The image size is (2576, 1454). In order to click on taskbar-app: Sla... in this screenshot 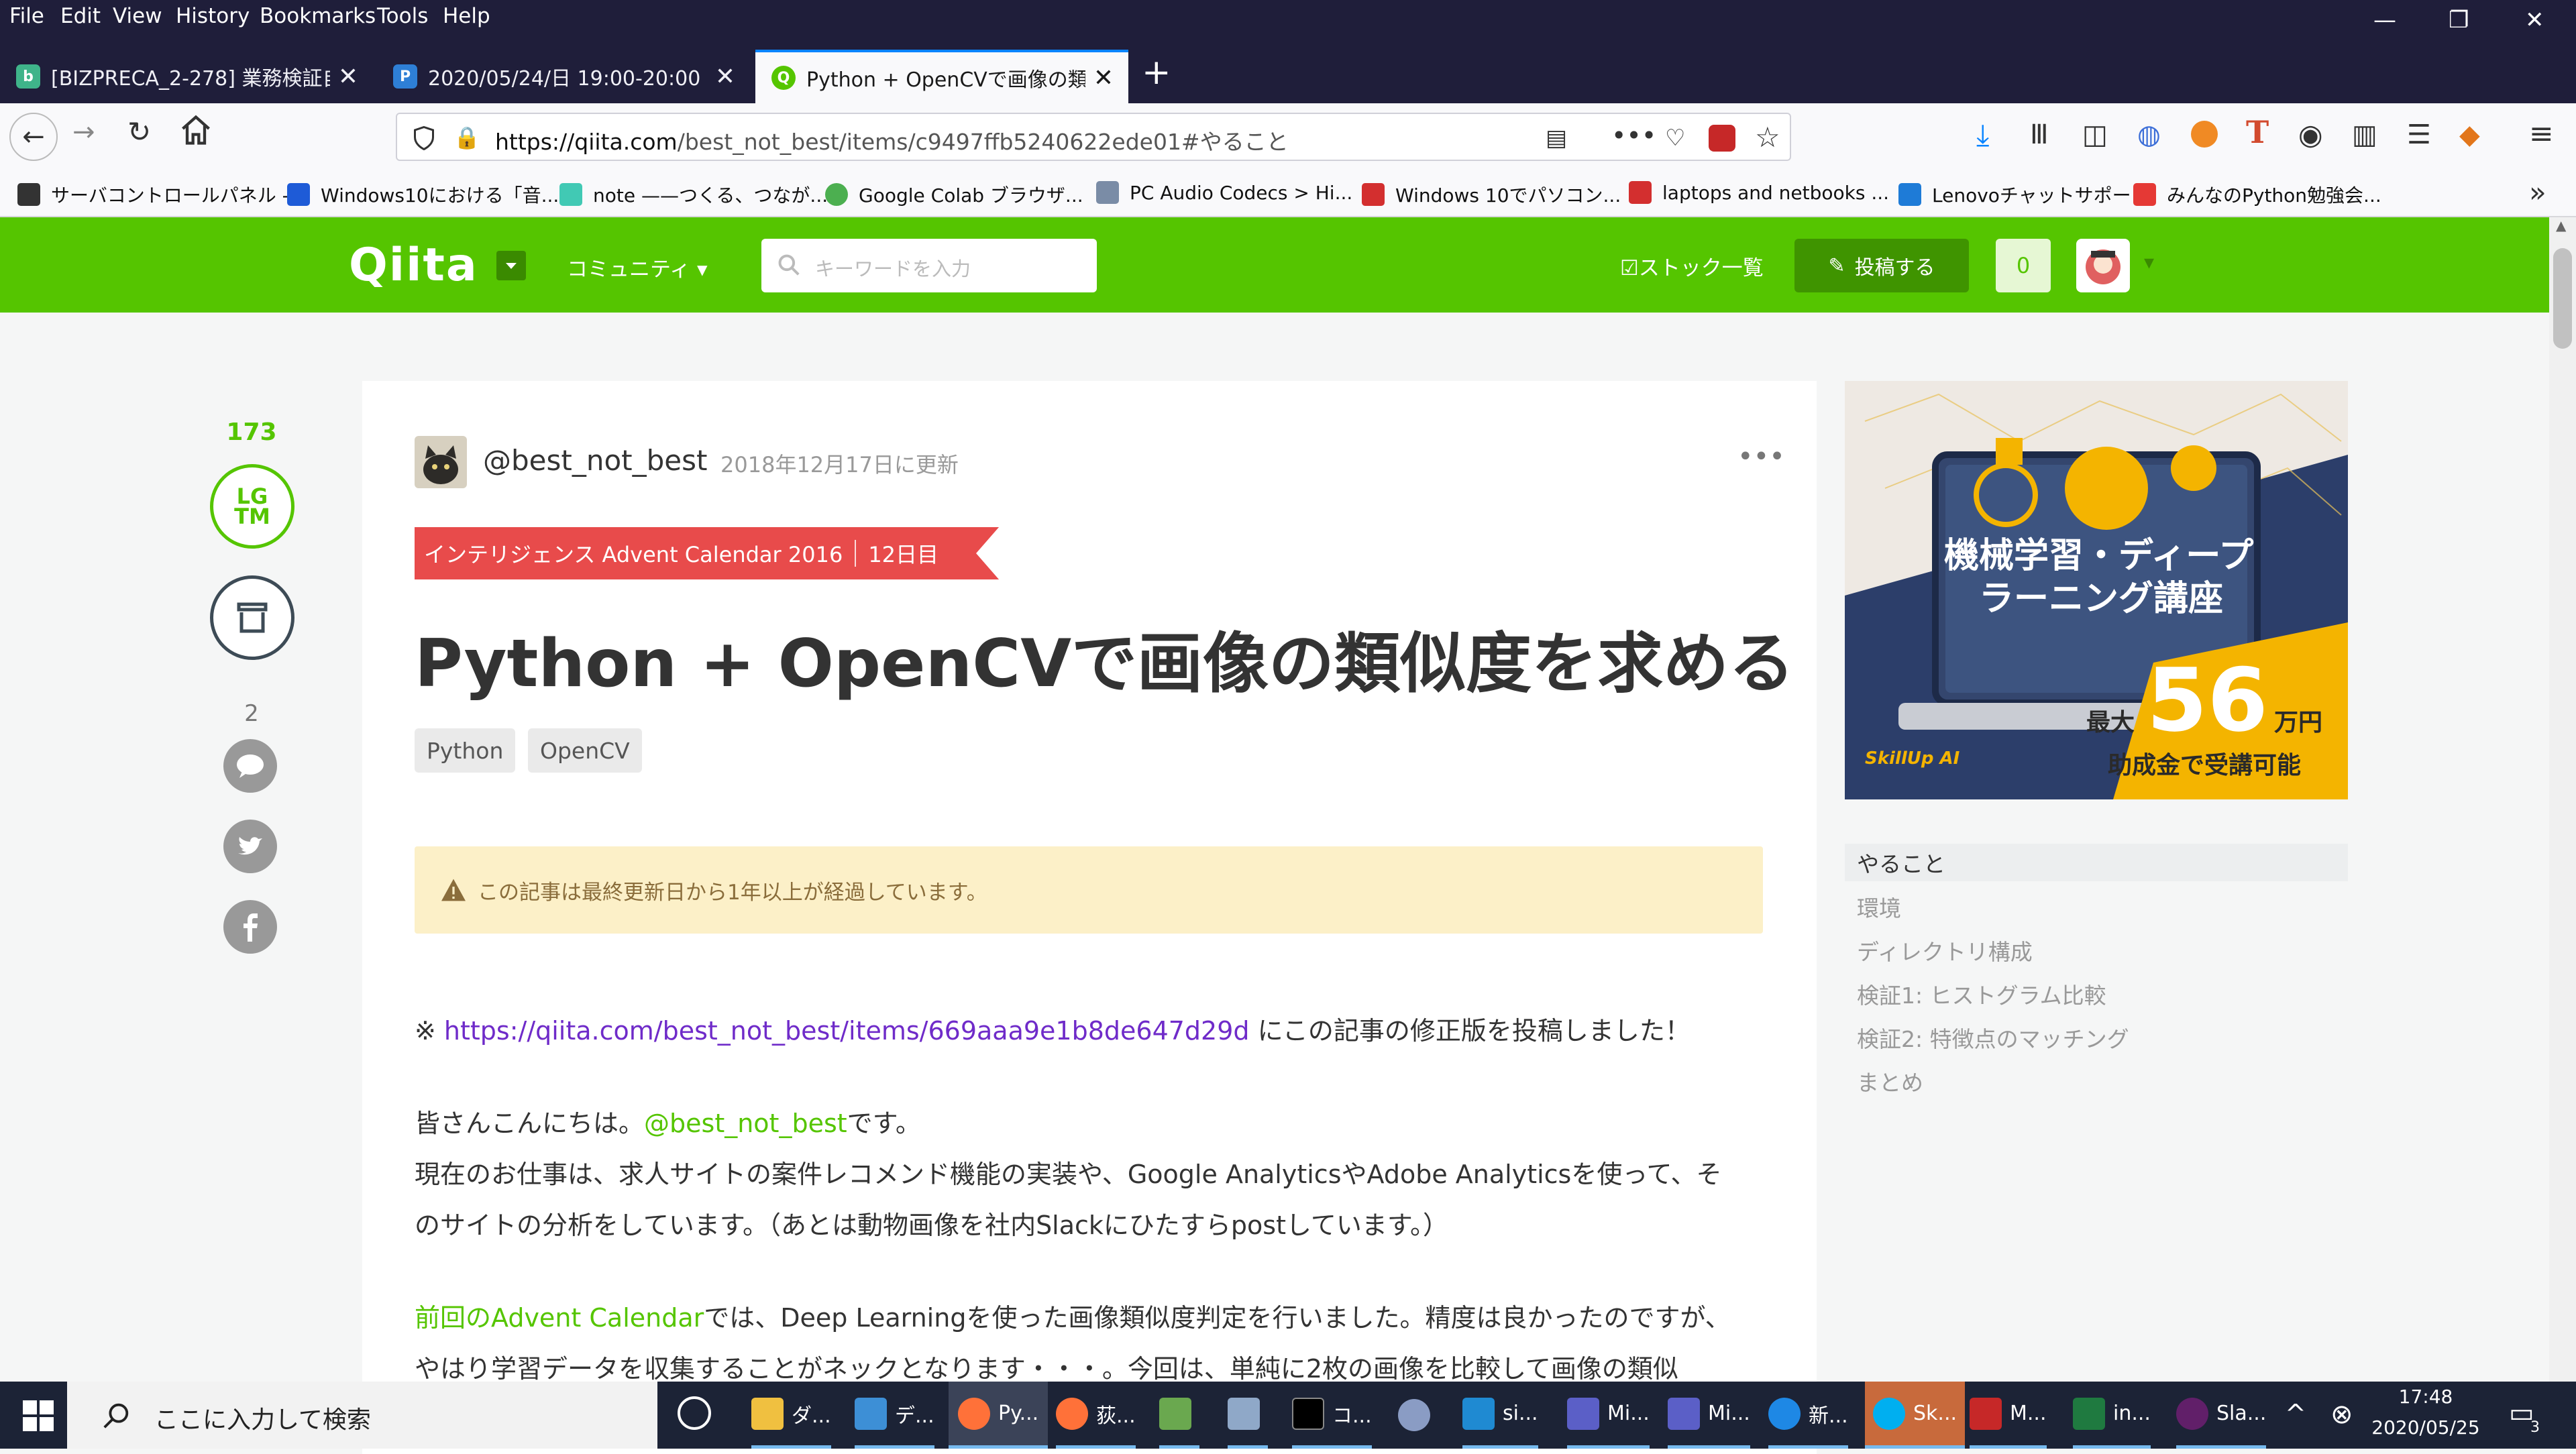, I will do `click(2221, 1415)`.